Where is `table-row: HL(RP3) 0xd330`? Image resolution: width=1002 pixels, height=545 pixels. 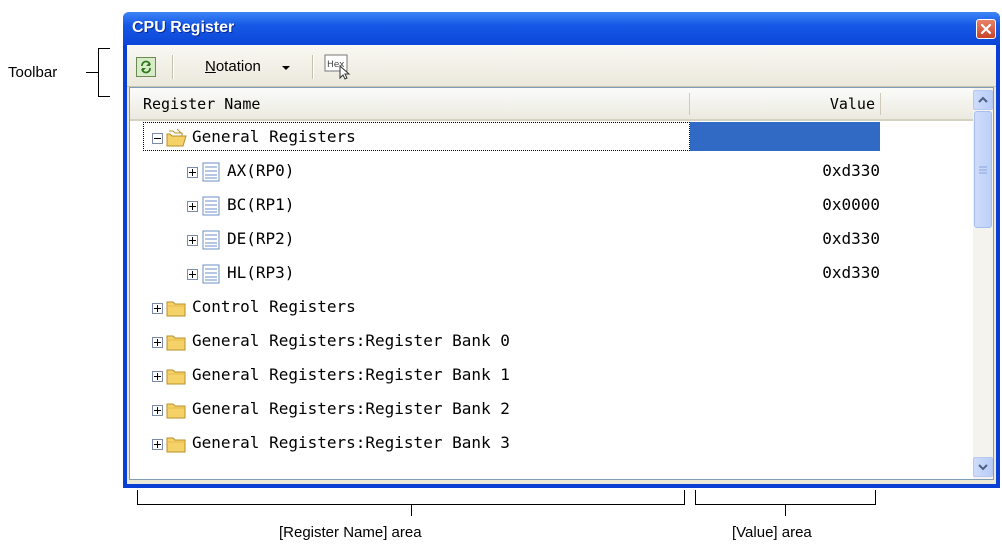
table-row: HL(RP3) 0xd330 is located at coordinates (551, 274).